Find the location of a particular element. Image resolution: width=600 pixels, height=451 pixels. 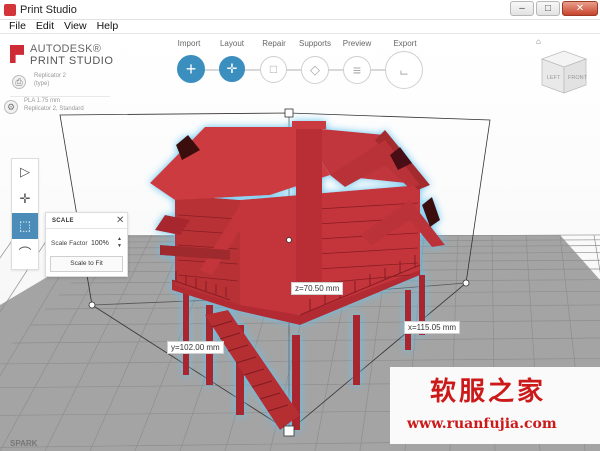

material-profile: Replicator 2, Standard is located at coordinates (54, 109).